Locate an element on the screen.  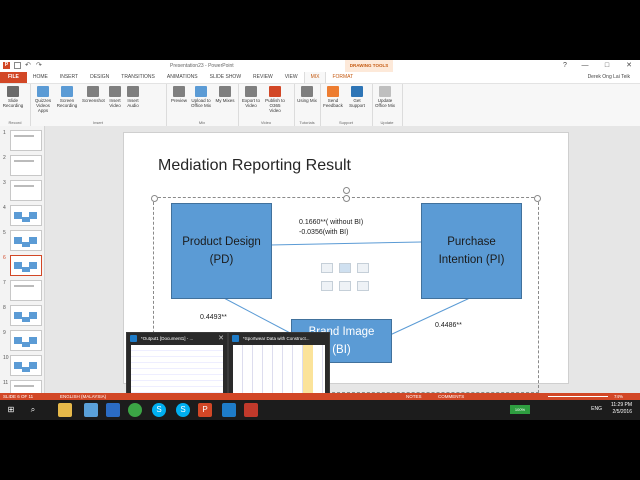
smartart-icon is located at coordinates (363, 268).